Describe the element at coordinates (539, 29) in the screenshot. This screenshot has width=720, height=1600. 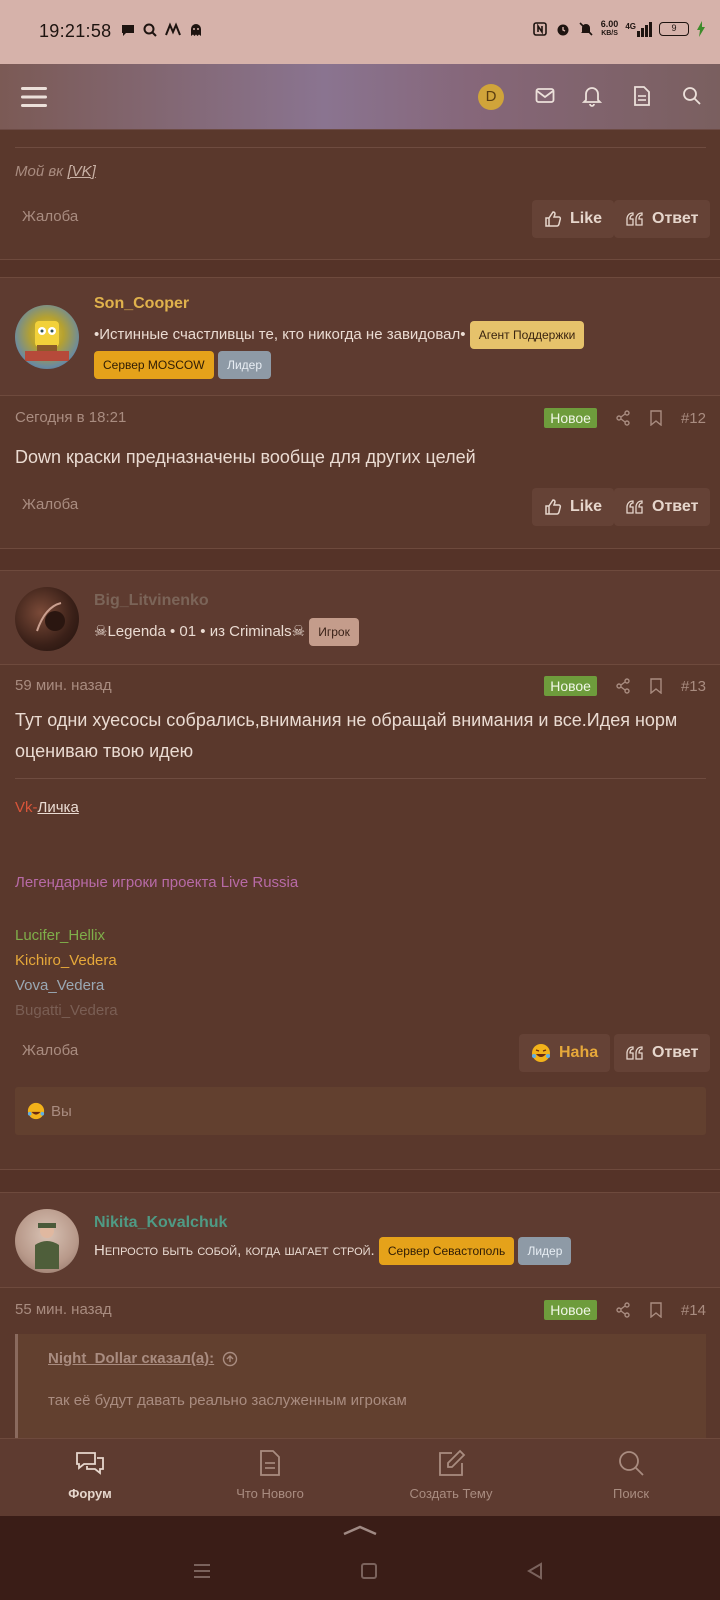
I see `nfc-icon` at that location.